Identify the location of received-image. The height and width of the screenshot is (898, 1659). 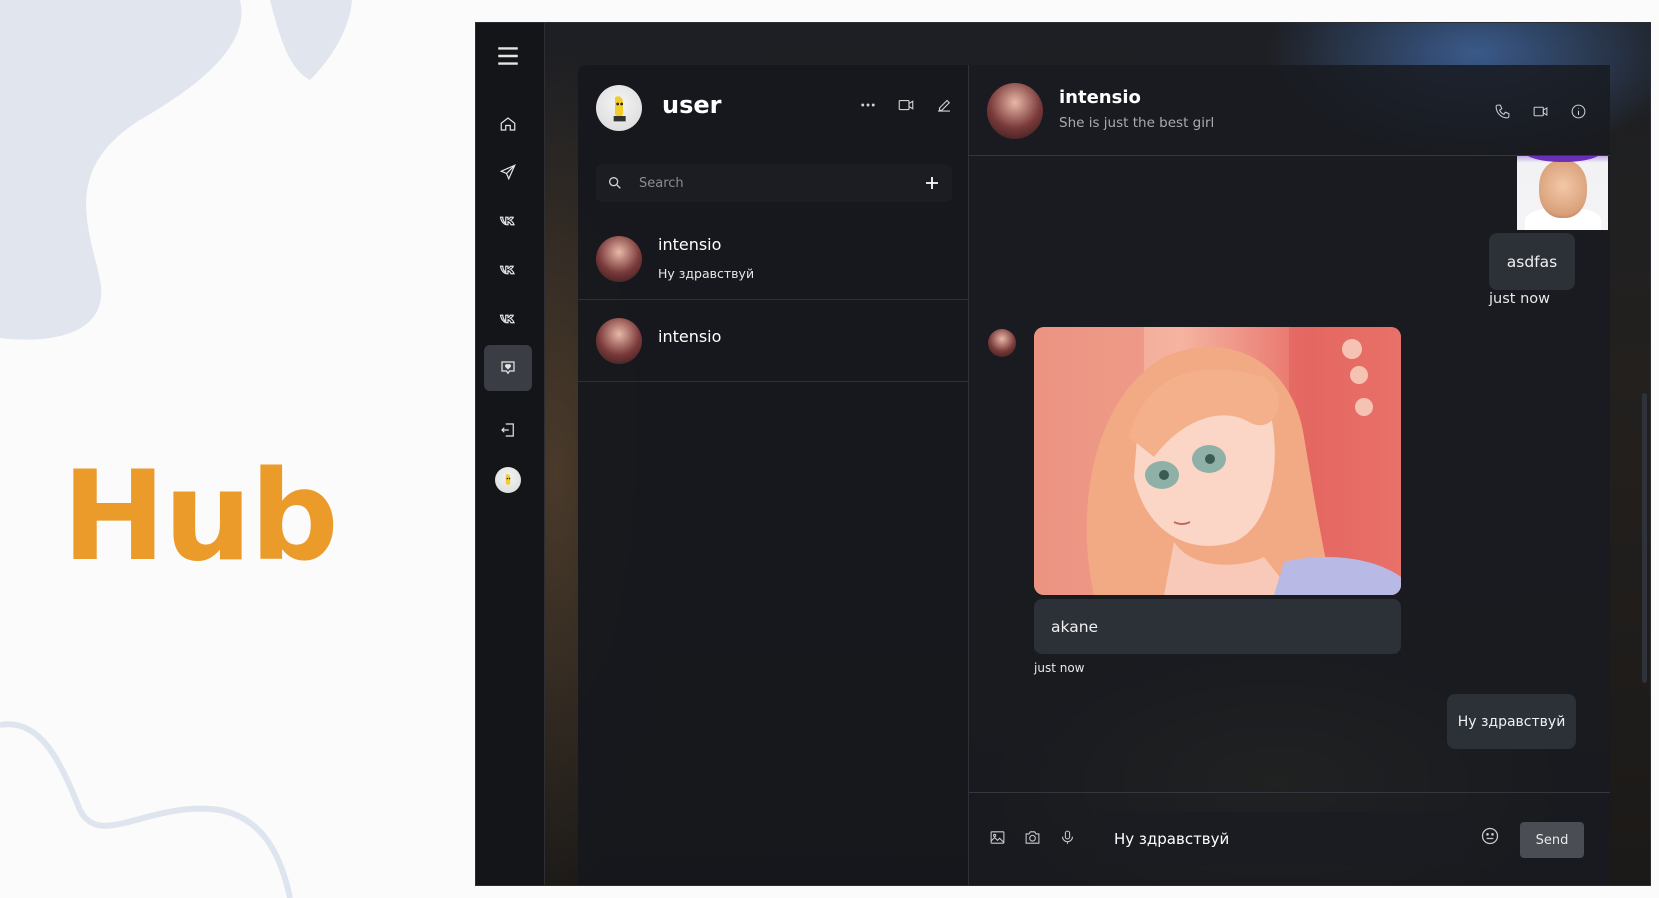
(1217, 461).